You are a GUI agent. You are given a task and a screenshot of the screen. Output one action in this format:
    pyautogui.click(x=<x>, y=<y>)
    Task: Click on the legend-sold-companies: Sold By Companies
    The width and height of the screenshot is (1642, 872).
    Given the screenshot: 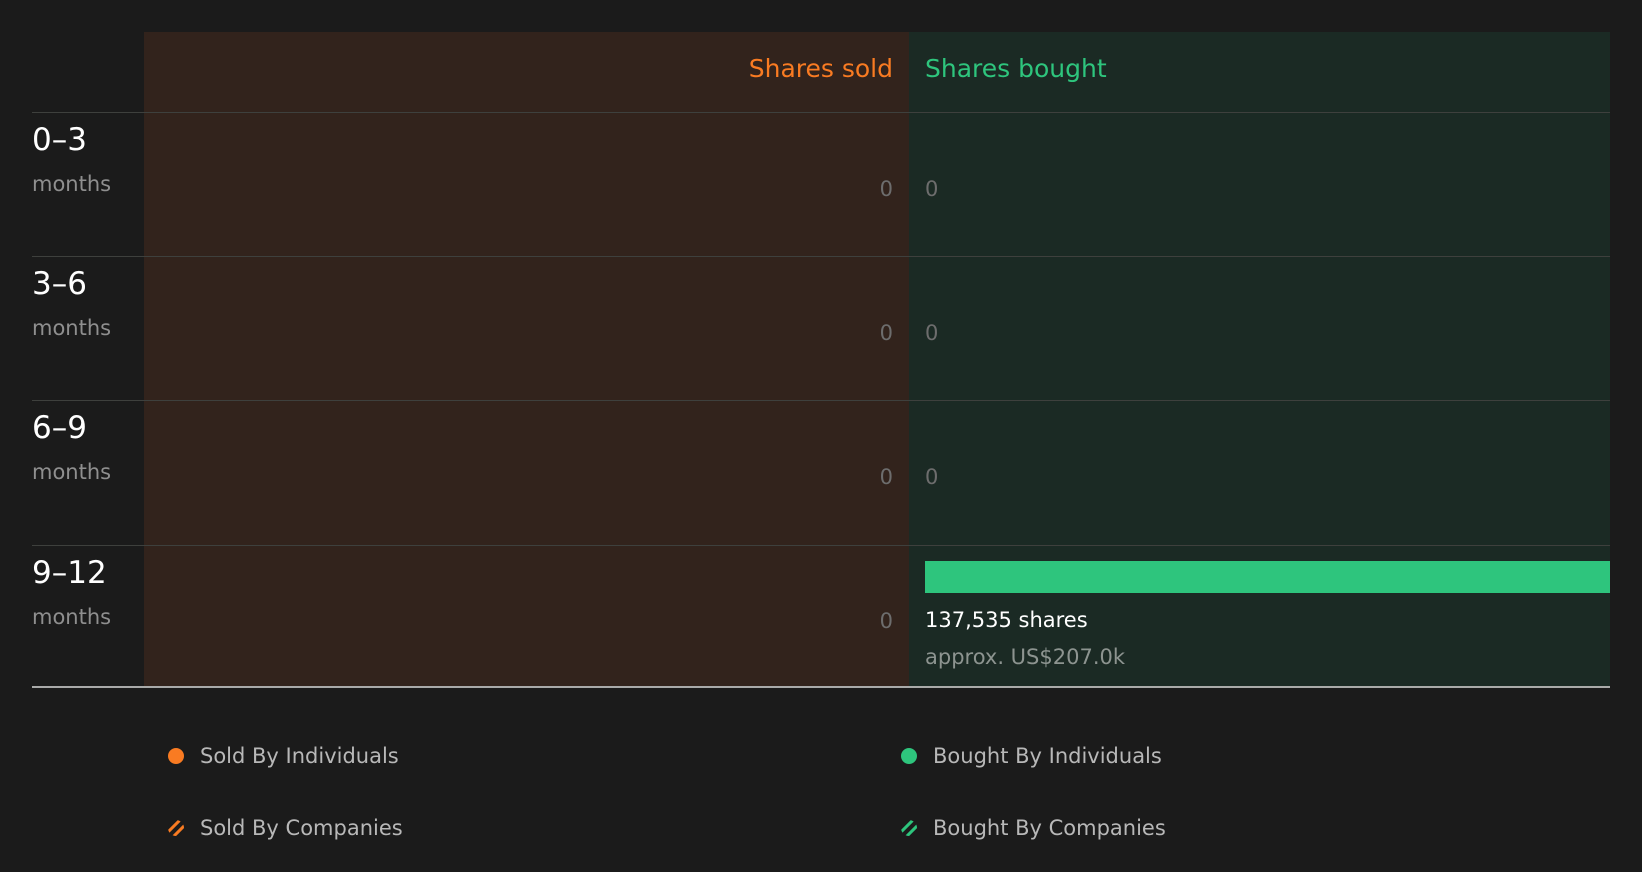 What is the action you would take?
    pyautogui.click(x=301, y=828)
    